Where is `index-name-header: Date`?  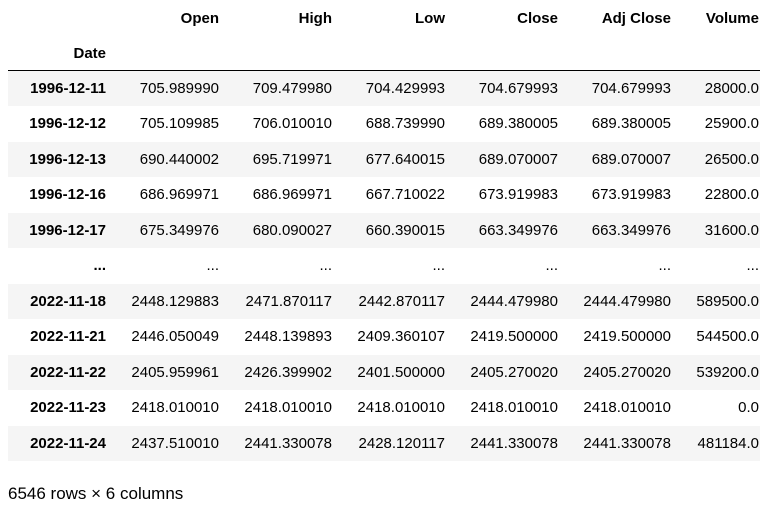
index-name-header: Date is located at coordinates (89, 53).